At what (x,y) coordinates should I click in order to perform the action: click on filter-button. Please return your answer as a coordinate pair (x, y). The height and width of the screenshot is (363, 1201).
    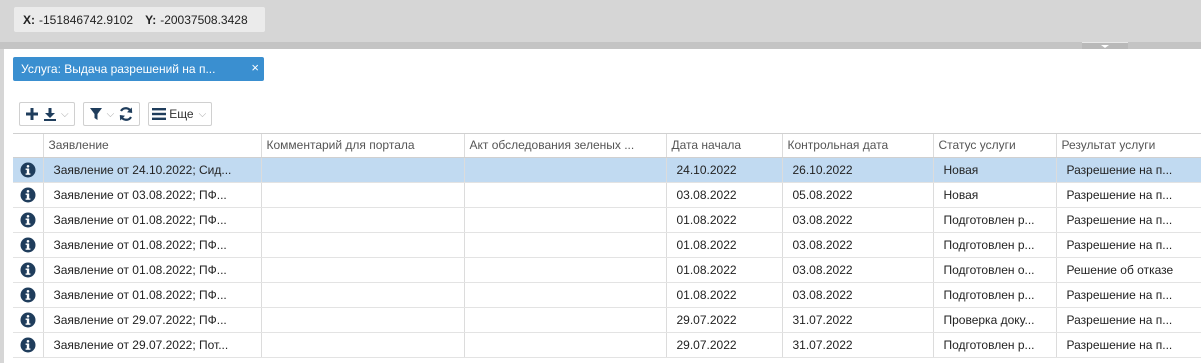
    Looking at the image, I should click on (96, 114).